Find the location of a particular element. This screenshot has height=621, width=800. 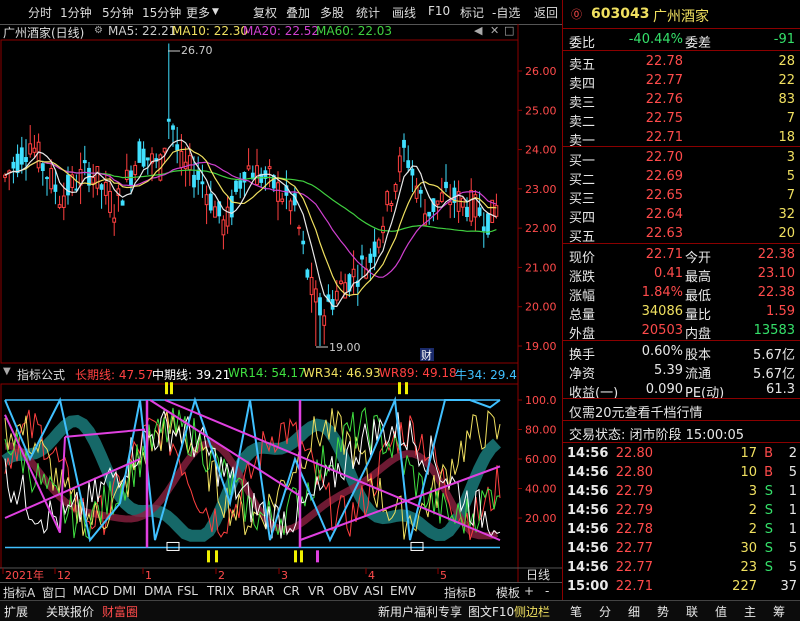

toolbar-tongji: 统计 is located at coordinates (368, 12).